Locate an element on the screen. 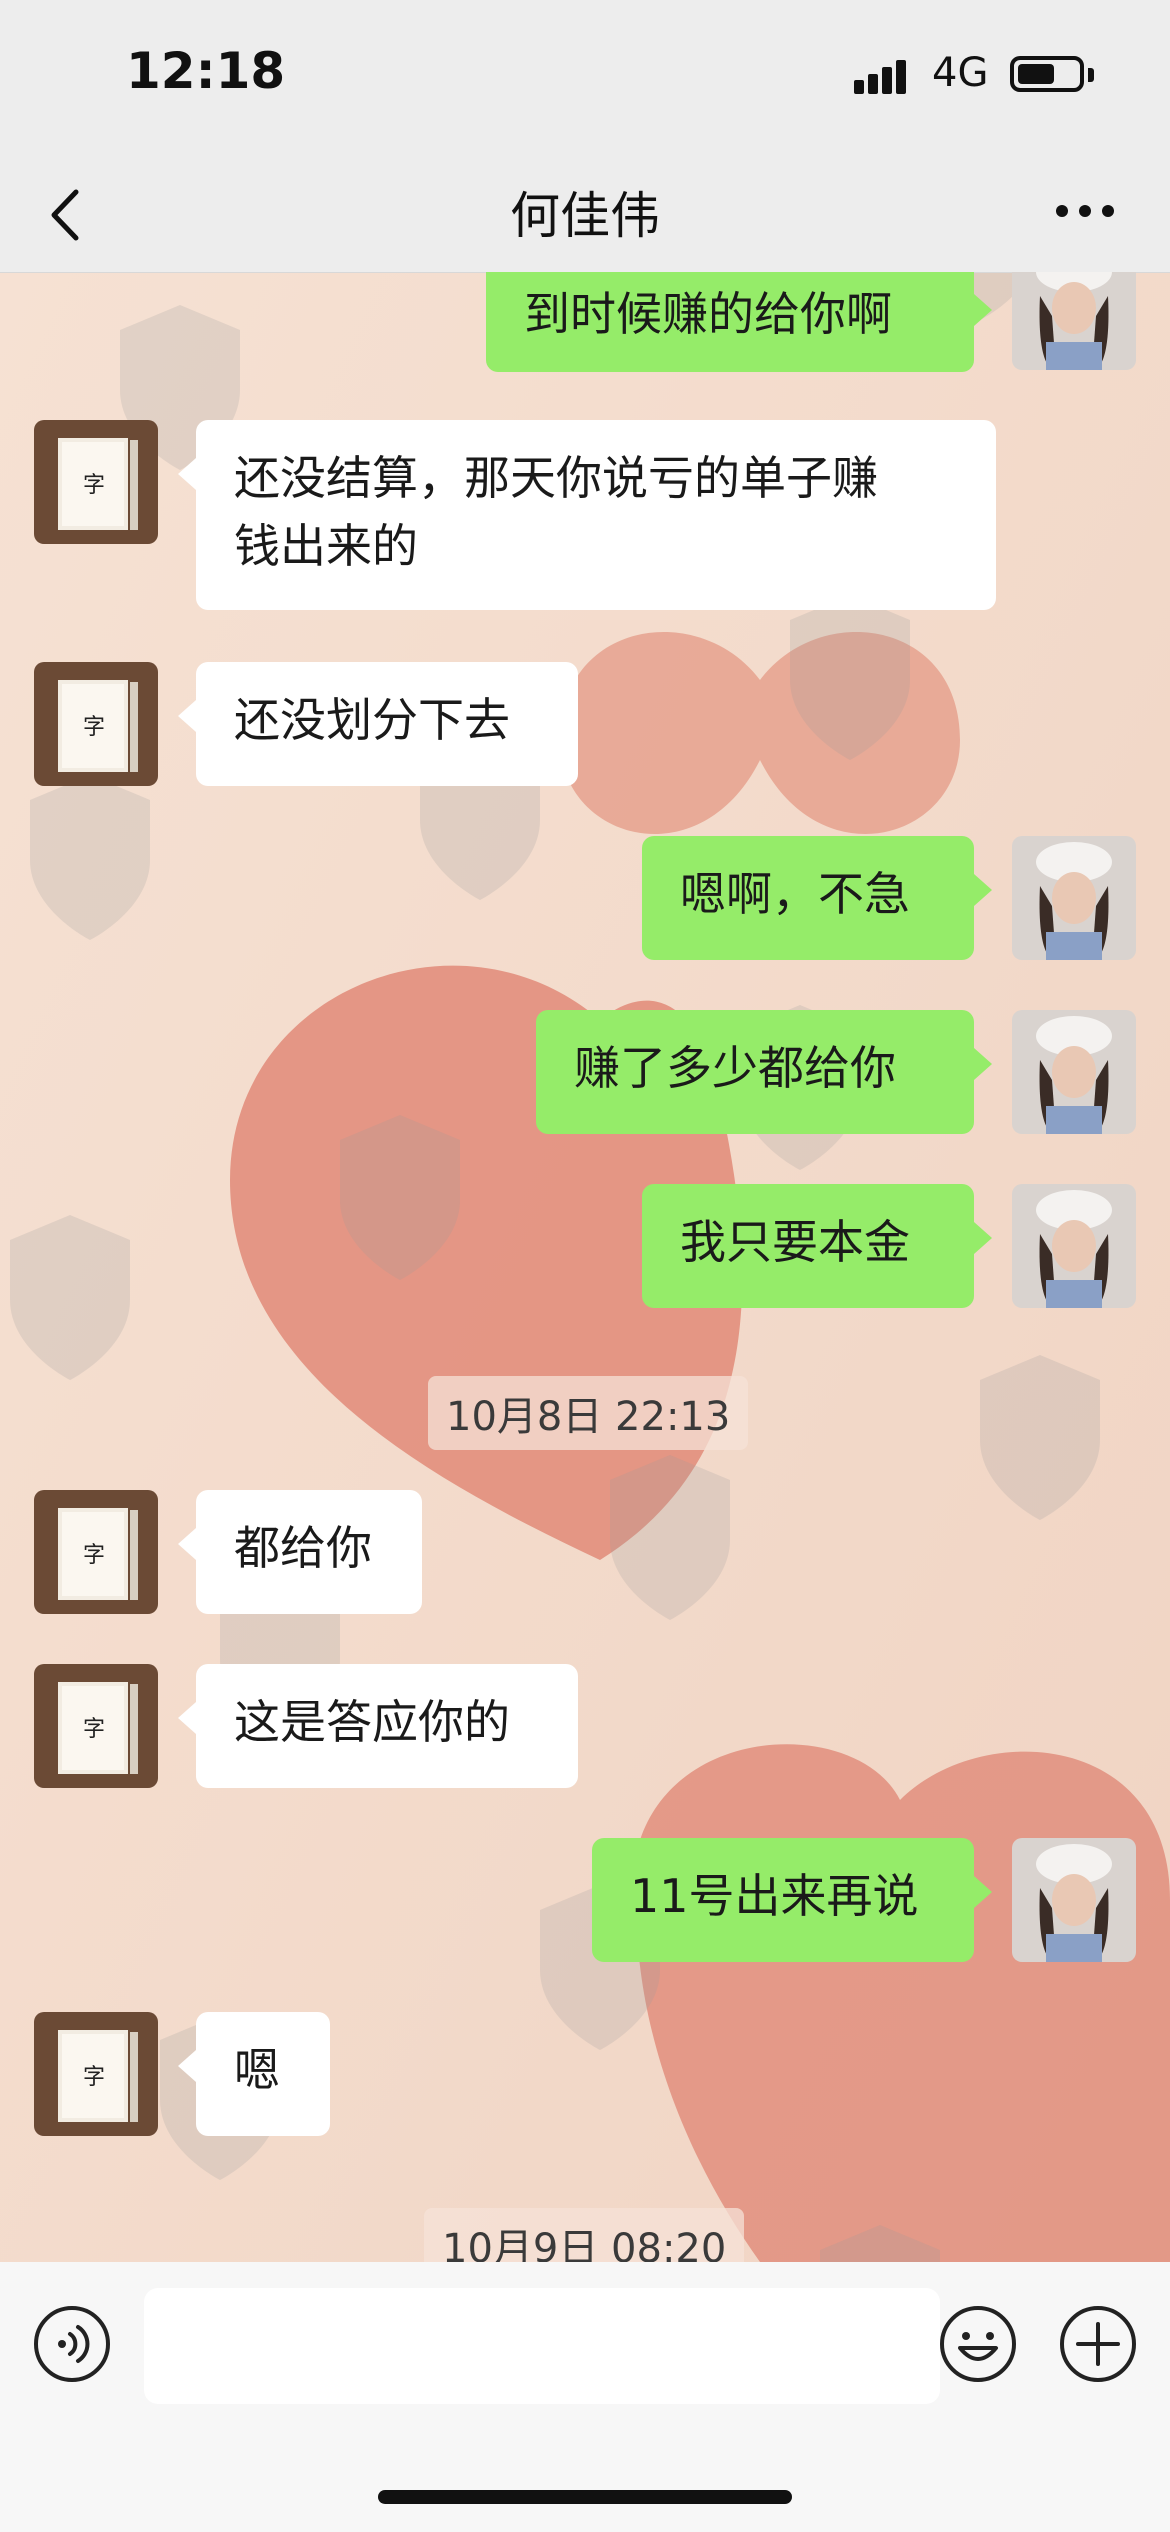 The image size is (1170, 2532). message-bubble-in: 还没结算，那天你说亏的单子赚 钱出来的 is located at coordinates (587, 515).